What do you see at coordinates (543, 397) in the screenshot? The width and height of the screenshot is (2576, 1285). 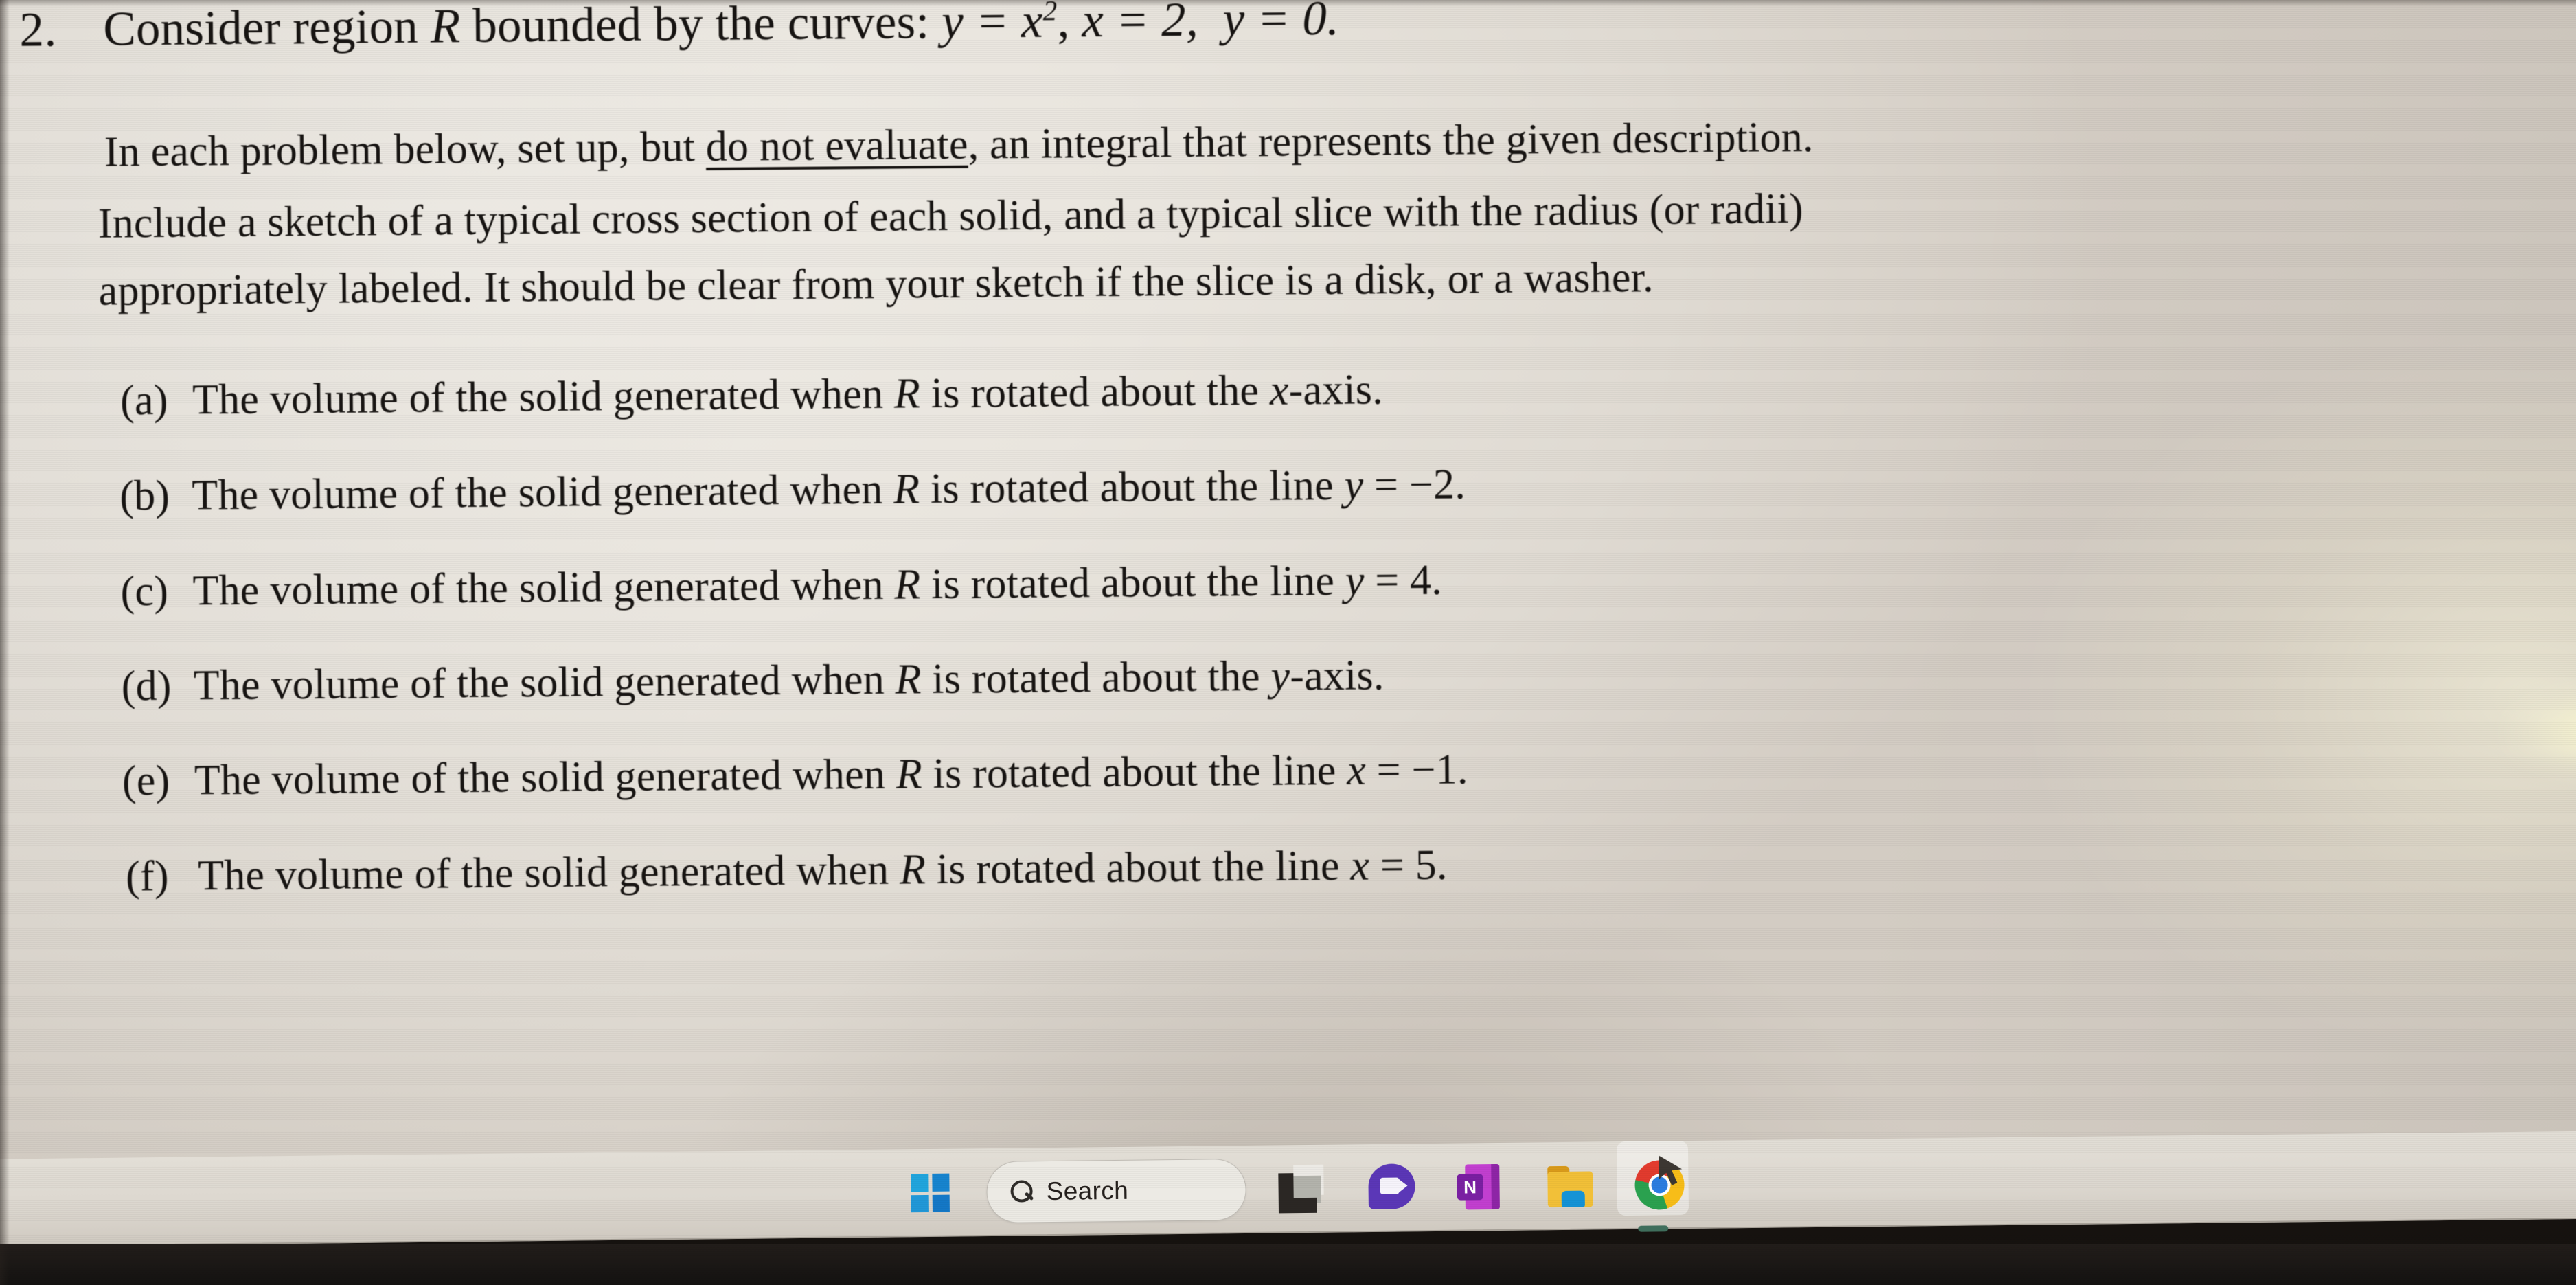 I see `item-text-a-before: The volume of the solid generated when` at bounding box center [543, 397].